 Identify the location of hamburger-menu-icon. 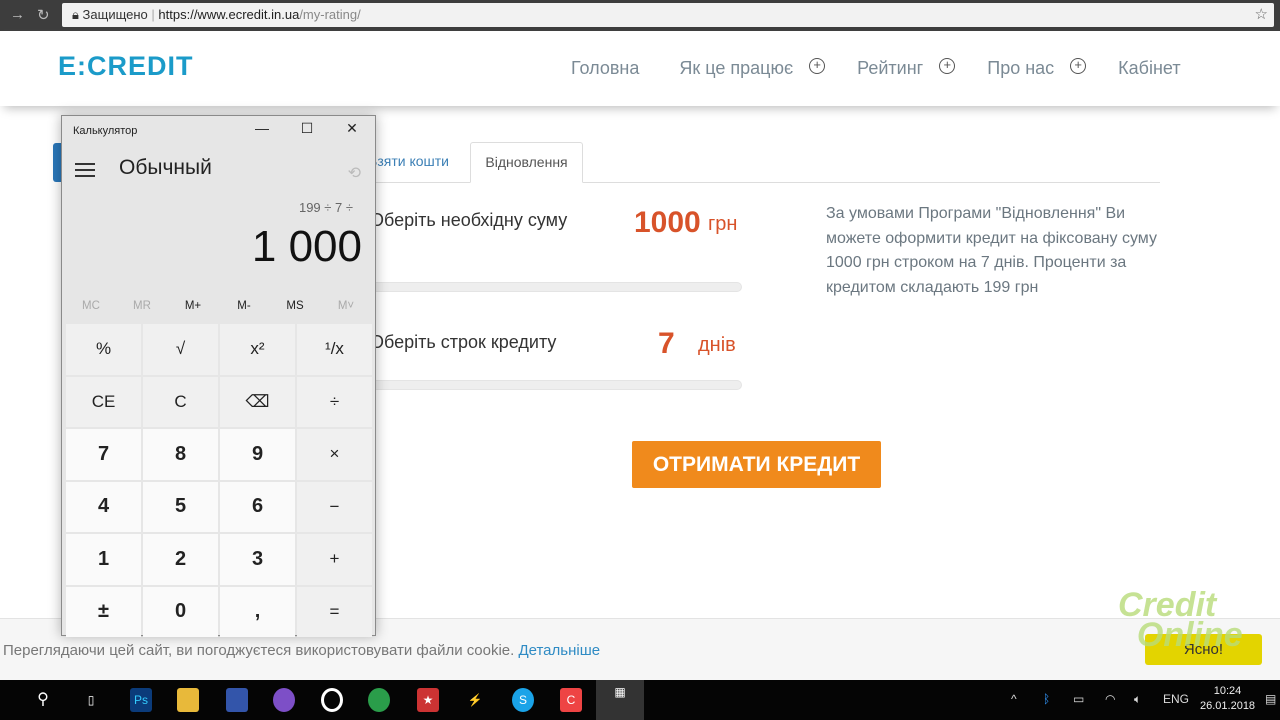
(85, 170).